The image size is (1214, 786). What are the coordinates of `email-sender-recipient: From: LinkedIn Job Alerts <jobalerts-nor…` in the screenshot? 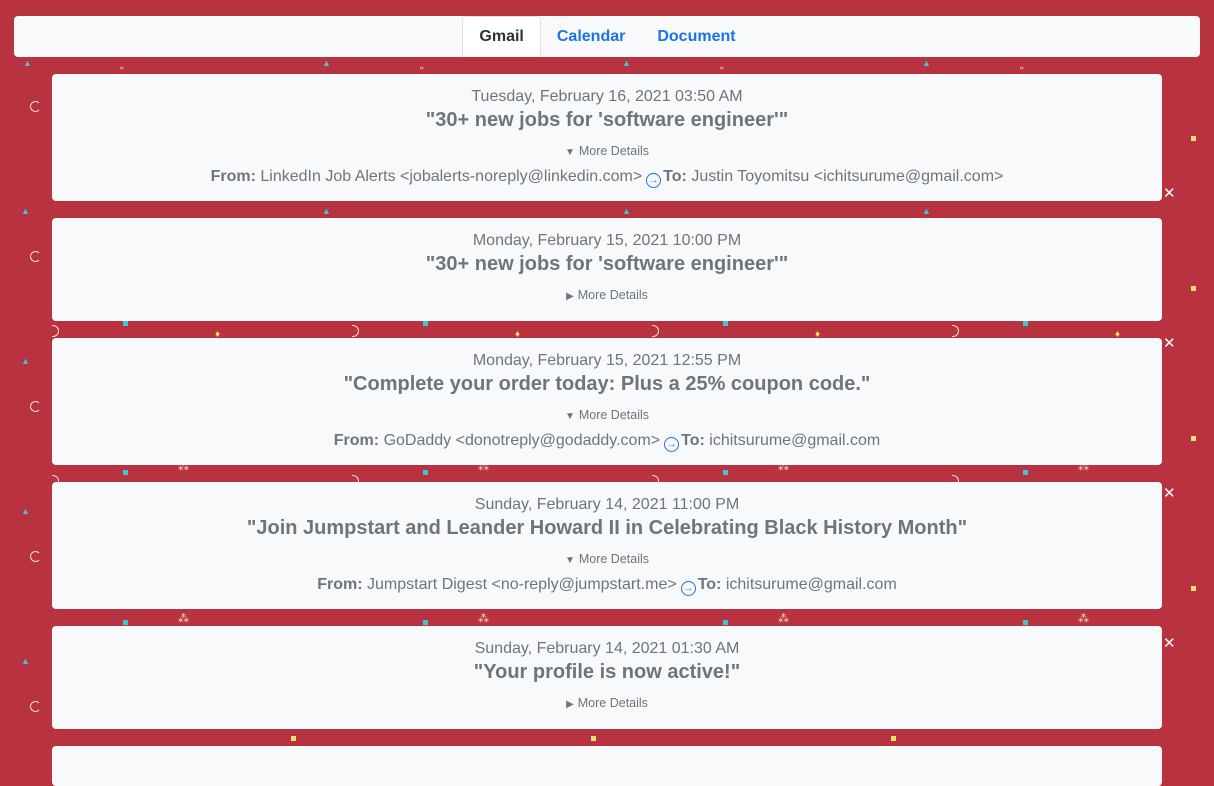 It's located at (607, 177).